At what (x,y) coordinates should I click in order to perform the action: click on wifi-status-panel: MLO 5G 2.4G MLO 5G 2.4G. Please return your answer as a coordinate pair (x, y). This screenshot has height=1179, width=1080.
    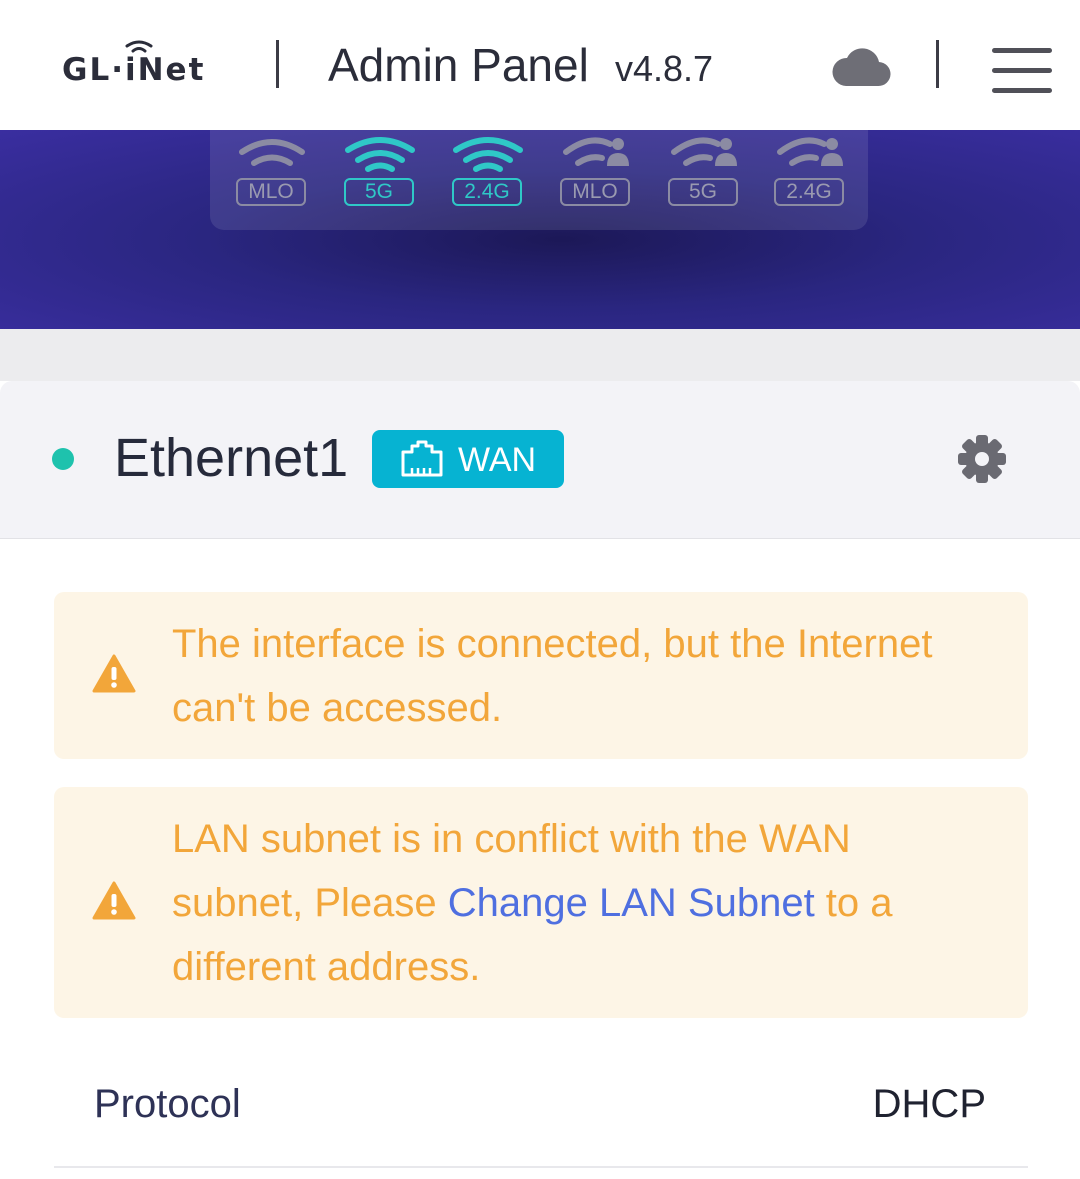
    Looking at the image, I should click on (539, 180).